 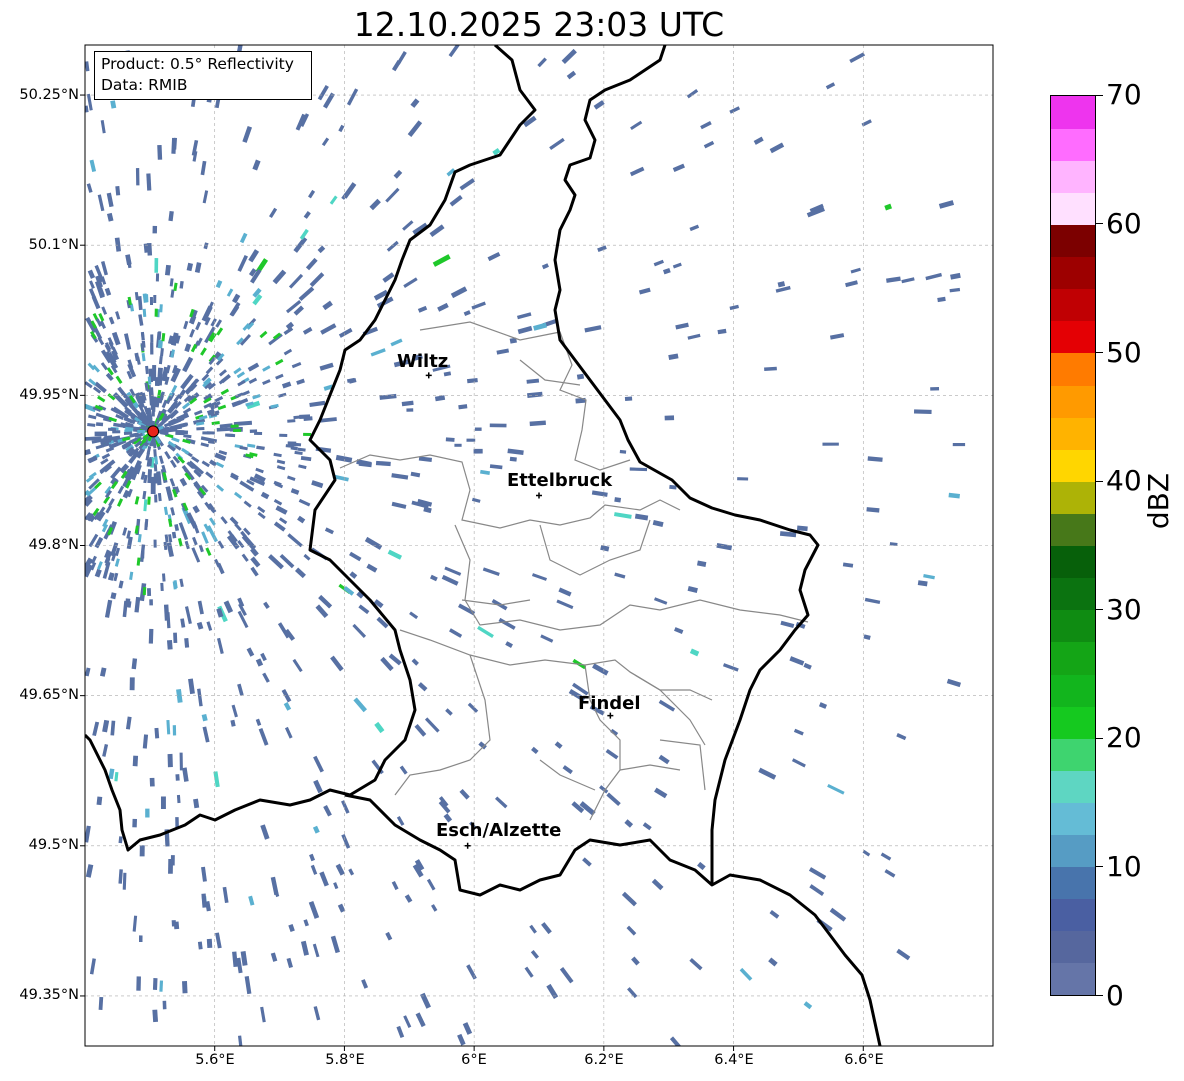 What do you see at coordinates (609, 703) in the screenshot?
I see `city-label-findel: Findel` at bounding box center [609, 703].